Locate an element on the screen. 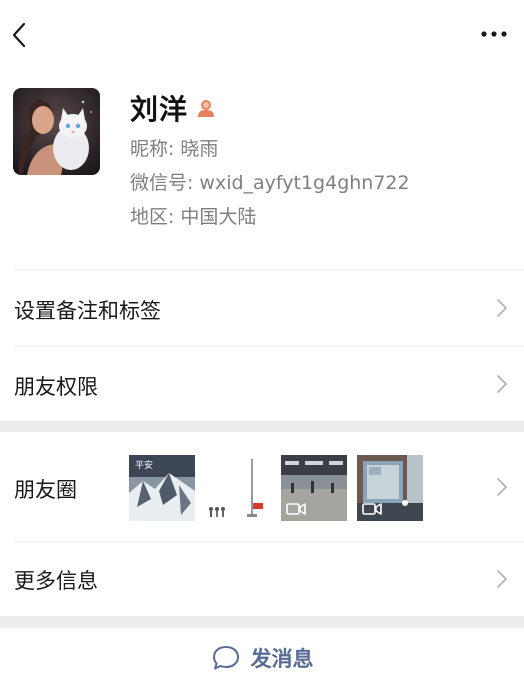 The width and height of the screenshot is (524, 688). thumbnail-caption: 平安 is located at coordinates (144, 465).